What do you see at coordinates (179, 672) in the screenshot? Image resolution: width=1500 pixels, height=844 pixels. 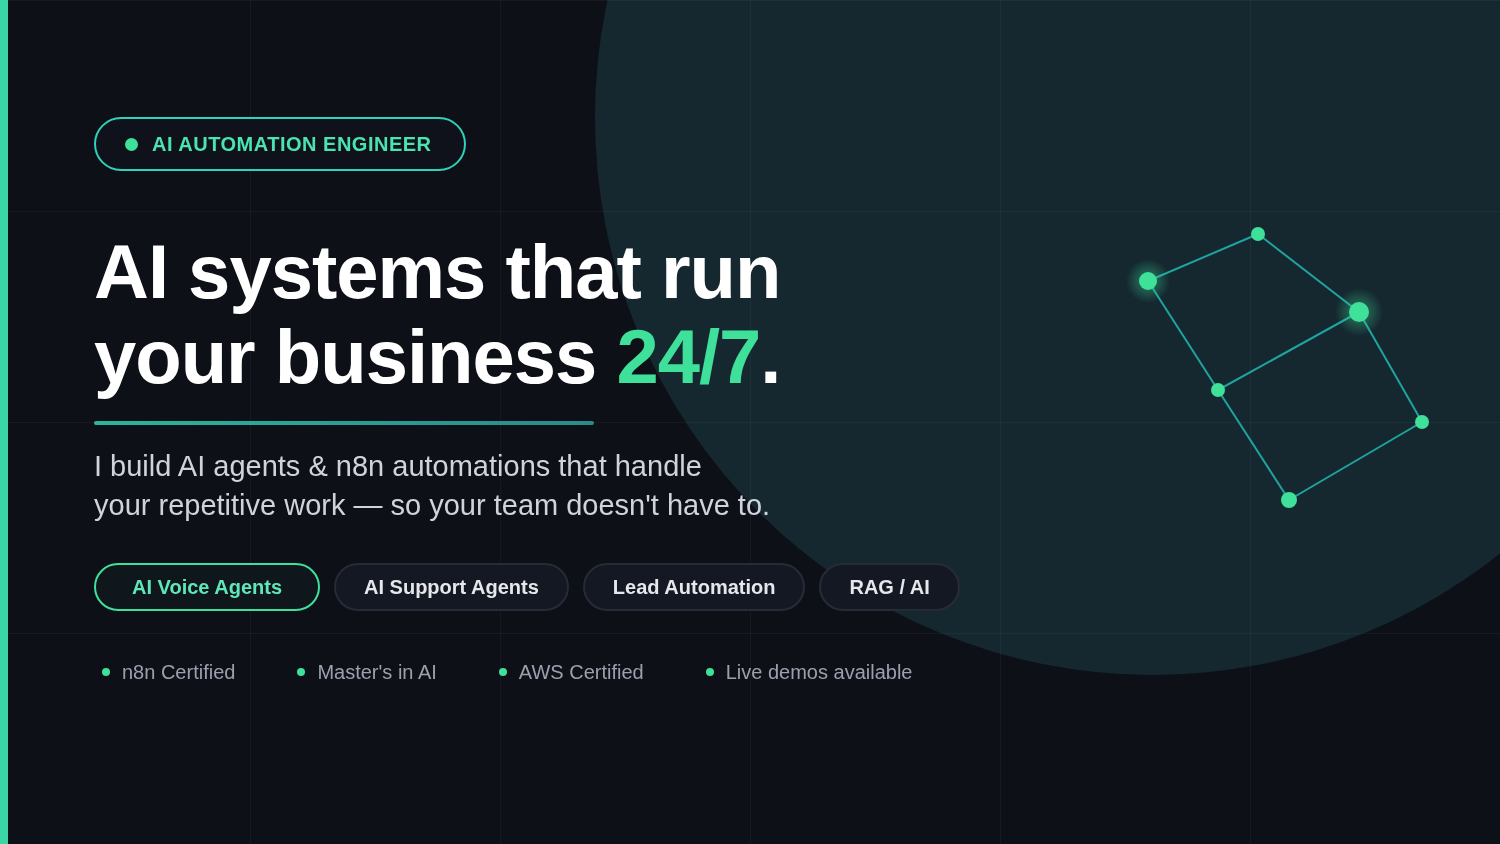 I see `credential-label: n8n Certified` at bounding box center [179, 672].